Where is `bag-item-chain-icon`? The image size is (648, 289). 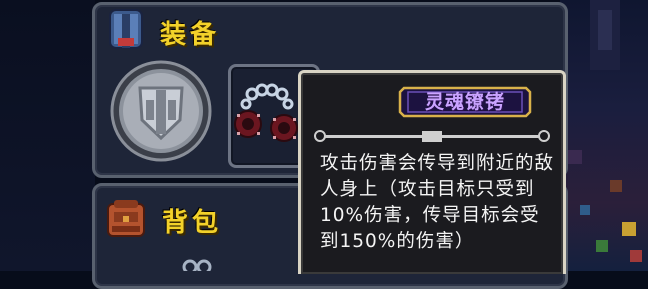 bag-item-chain-icon is located at coordinates (198, 263).